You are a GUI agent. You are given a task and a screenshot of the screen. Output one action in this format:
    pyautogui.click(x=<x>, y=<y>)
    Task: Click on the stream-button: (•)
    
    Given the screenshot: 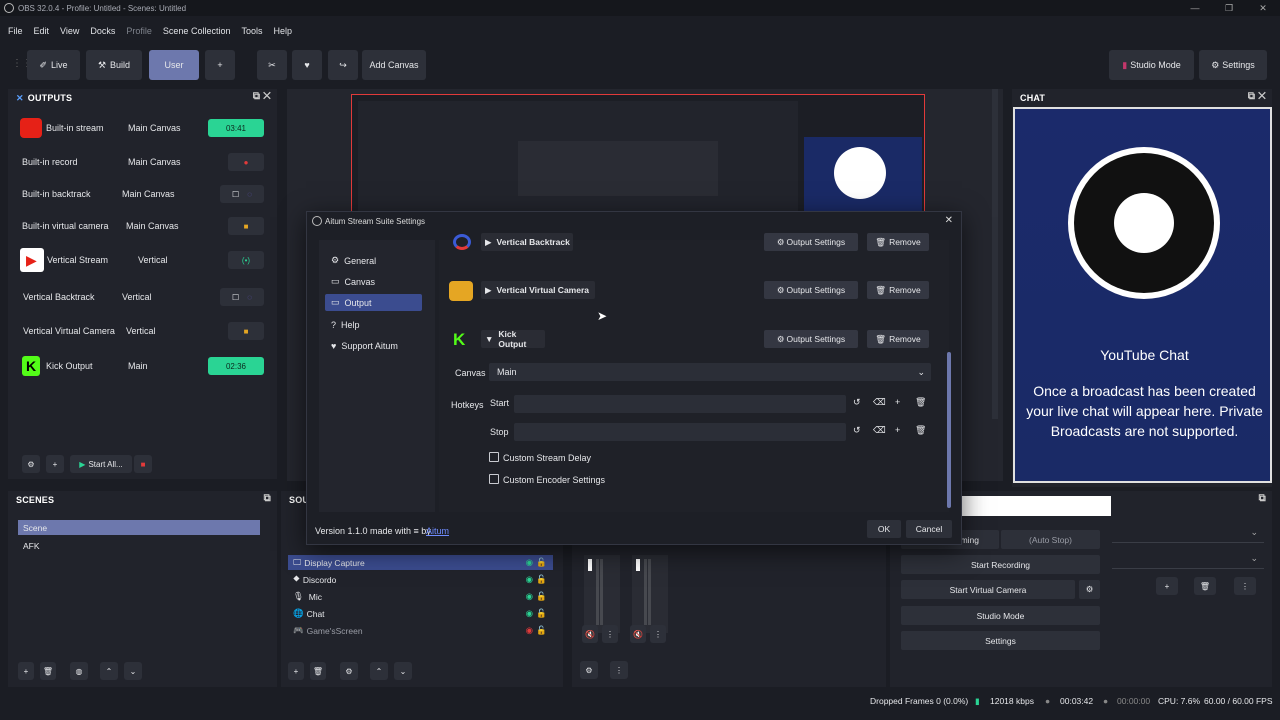 What is the action you would take?
    pyautogui.click(x=246, y=260)
    